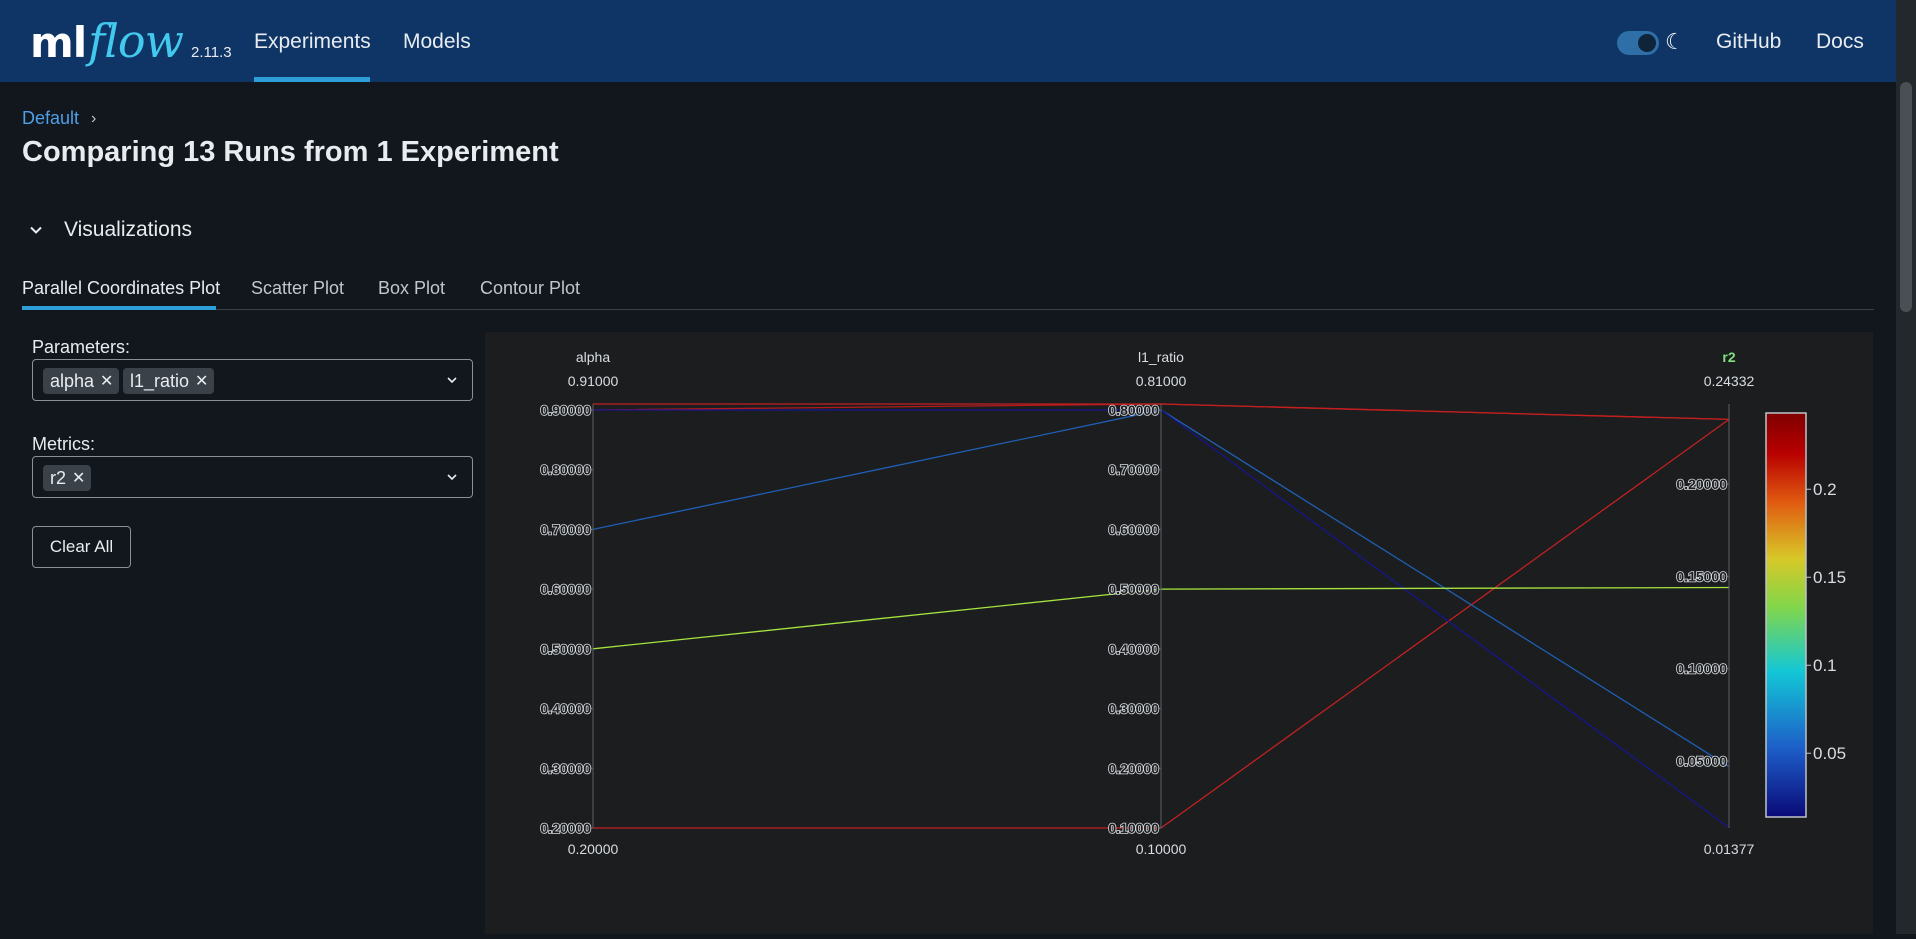 This screenshot has width=1916, height=939. What do you see at coordinates (81, 547) in the screenshot?
I see `clear-all-button: Clear All` at bounding box center [81, 547].